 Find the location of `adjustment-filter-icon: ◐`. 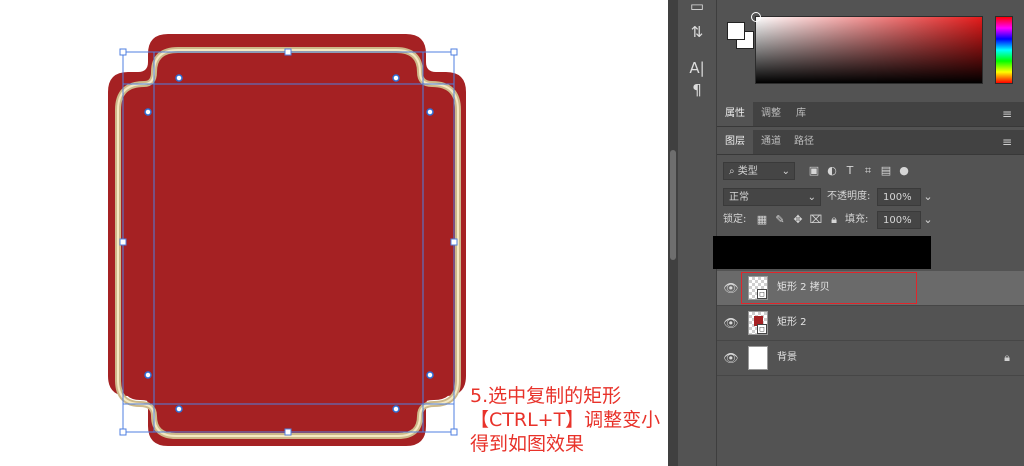

adjustment-filter-icon: ◐ is located at coordinates (832, 171).